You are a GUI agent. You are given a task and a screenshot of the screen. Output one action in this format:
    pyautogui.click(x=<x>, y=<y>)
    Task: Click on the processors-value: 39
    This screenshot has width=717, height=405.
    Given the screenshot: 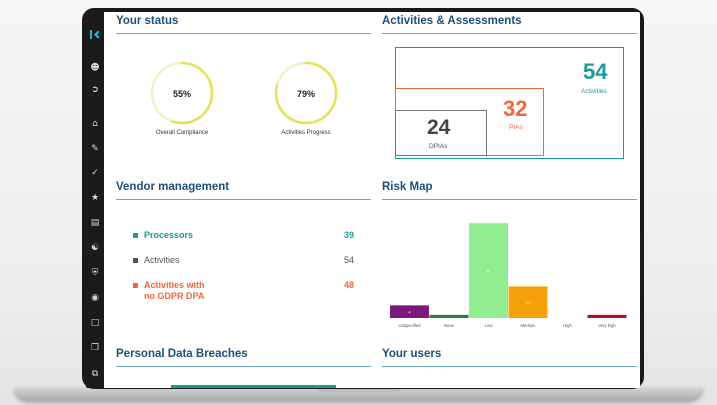 What is the action you would take?
    pyautogui.click(x=348, y=235)
    